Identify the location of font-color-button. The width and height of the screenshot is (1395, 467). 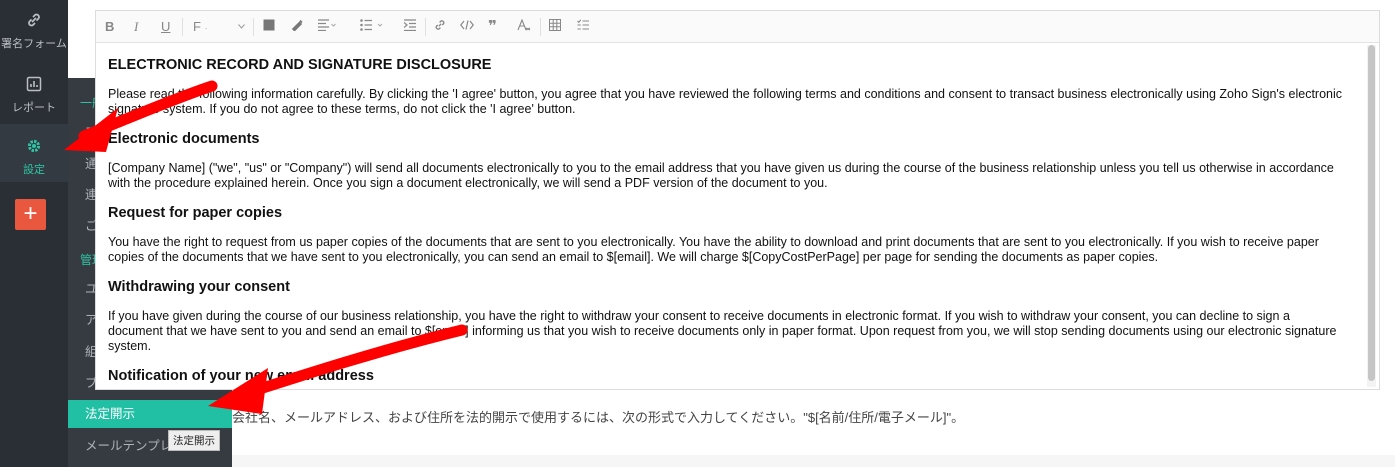
(269, 25).